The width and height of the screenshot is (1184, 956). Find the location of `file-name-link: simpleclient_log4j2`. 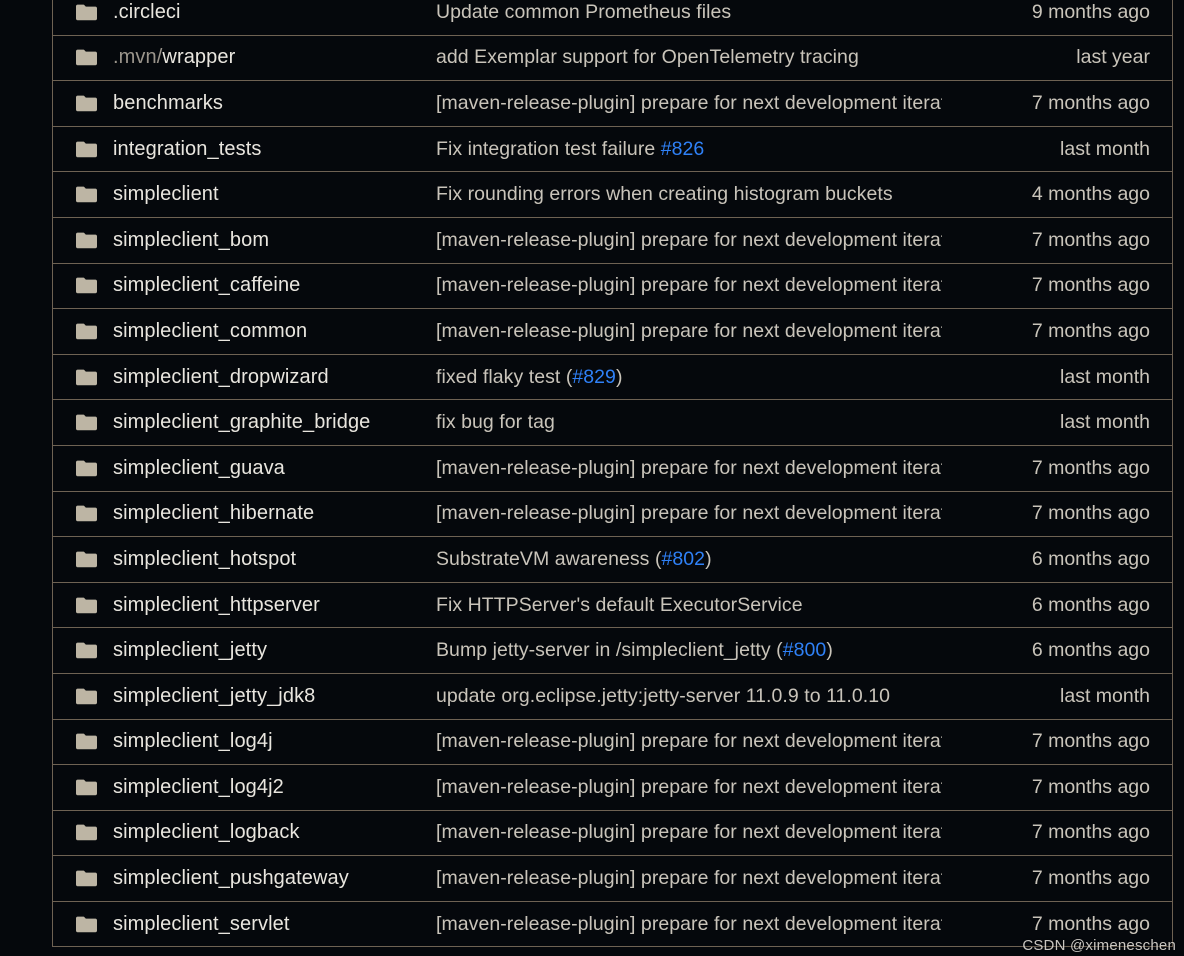

file-name-link: simpleclient_log4j2 is located at coordinates (274, 787).